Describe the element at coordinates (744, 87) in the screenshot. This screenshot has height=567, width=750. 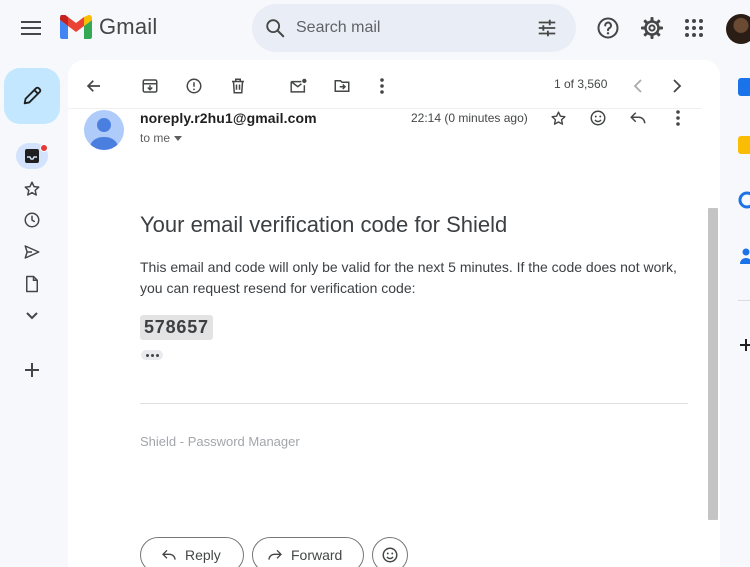
I see `calendar-app-icon` at that location.